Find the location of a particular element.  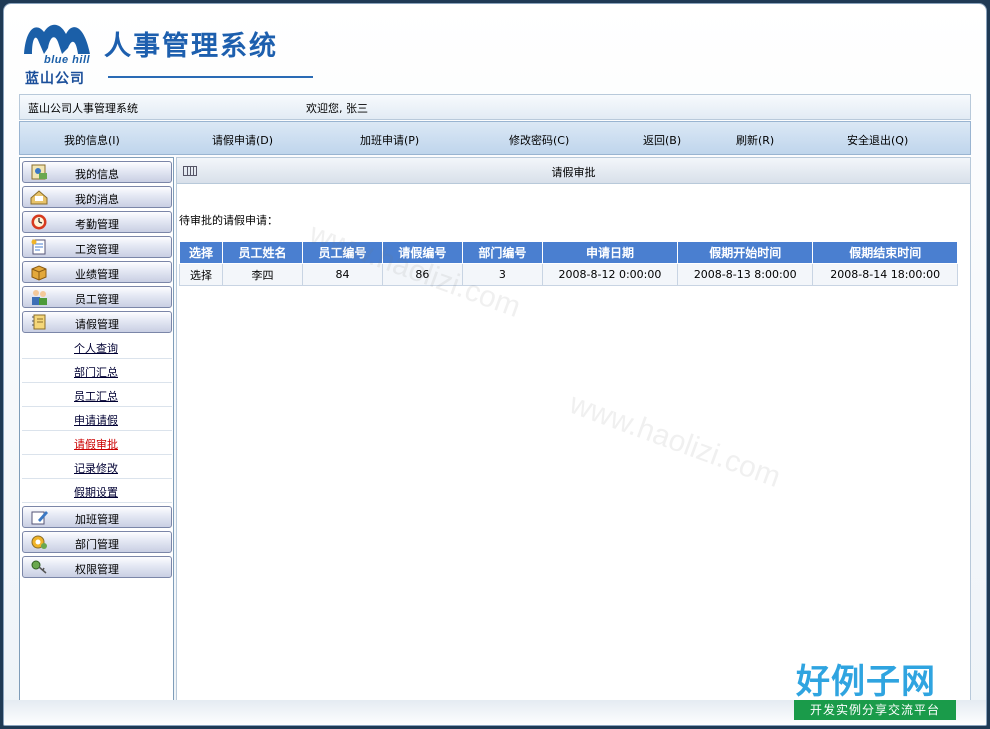

menu-label: 权限管理 is located at coordinates (97, 569).